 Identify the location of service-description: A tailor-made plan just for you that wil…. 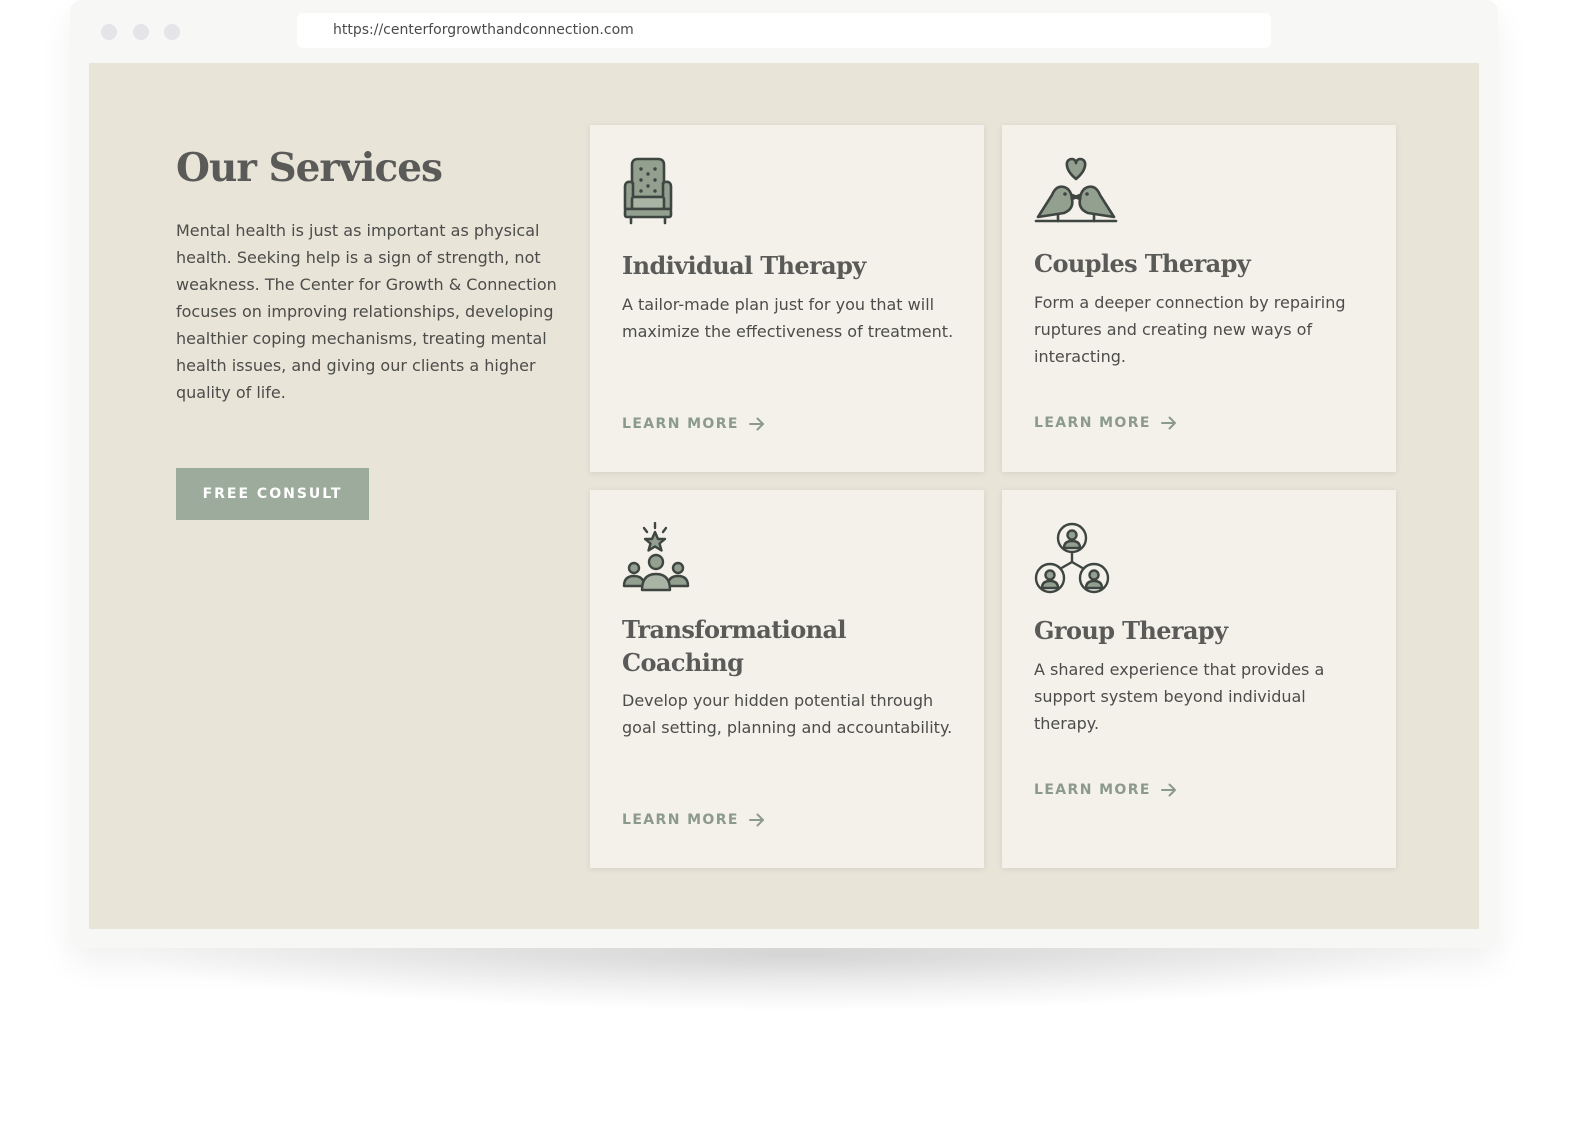
(788, 318).